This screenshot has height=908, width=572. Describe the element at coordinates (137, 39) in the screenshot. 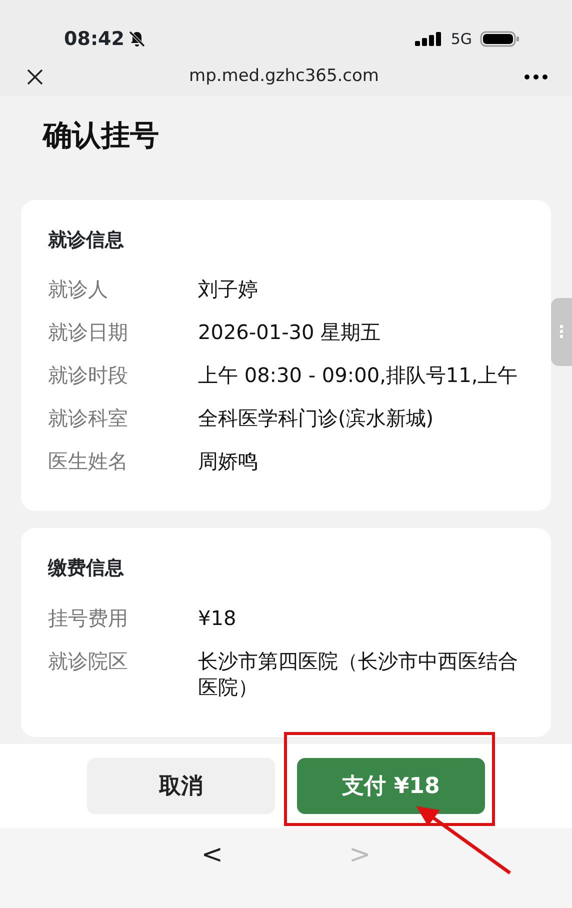

I see `bell-muted-icon` at that location.